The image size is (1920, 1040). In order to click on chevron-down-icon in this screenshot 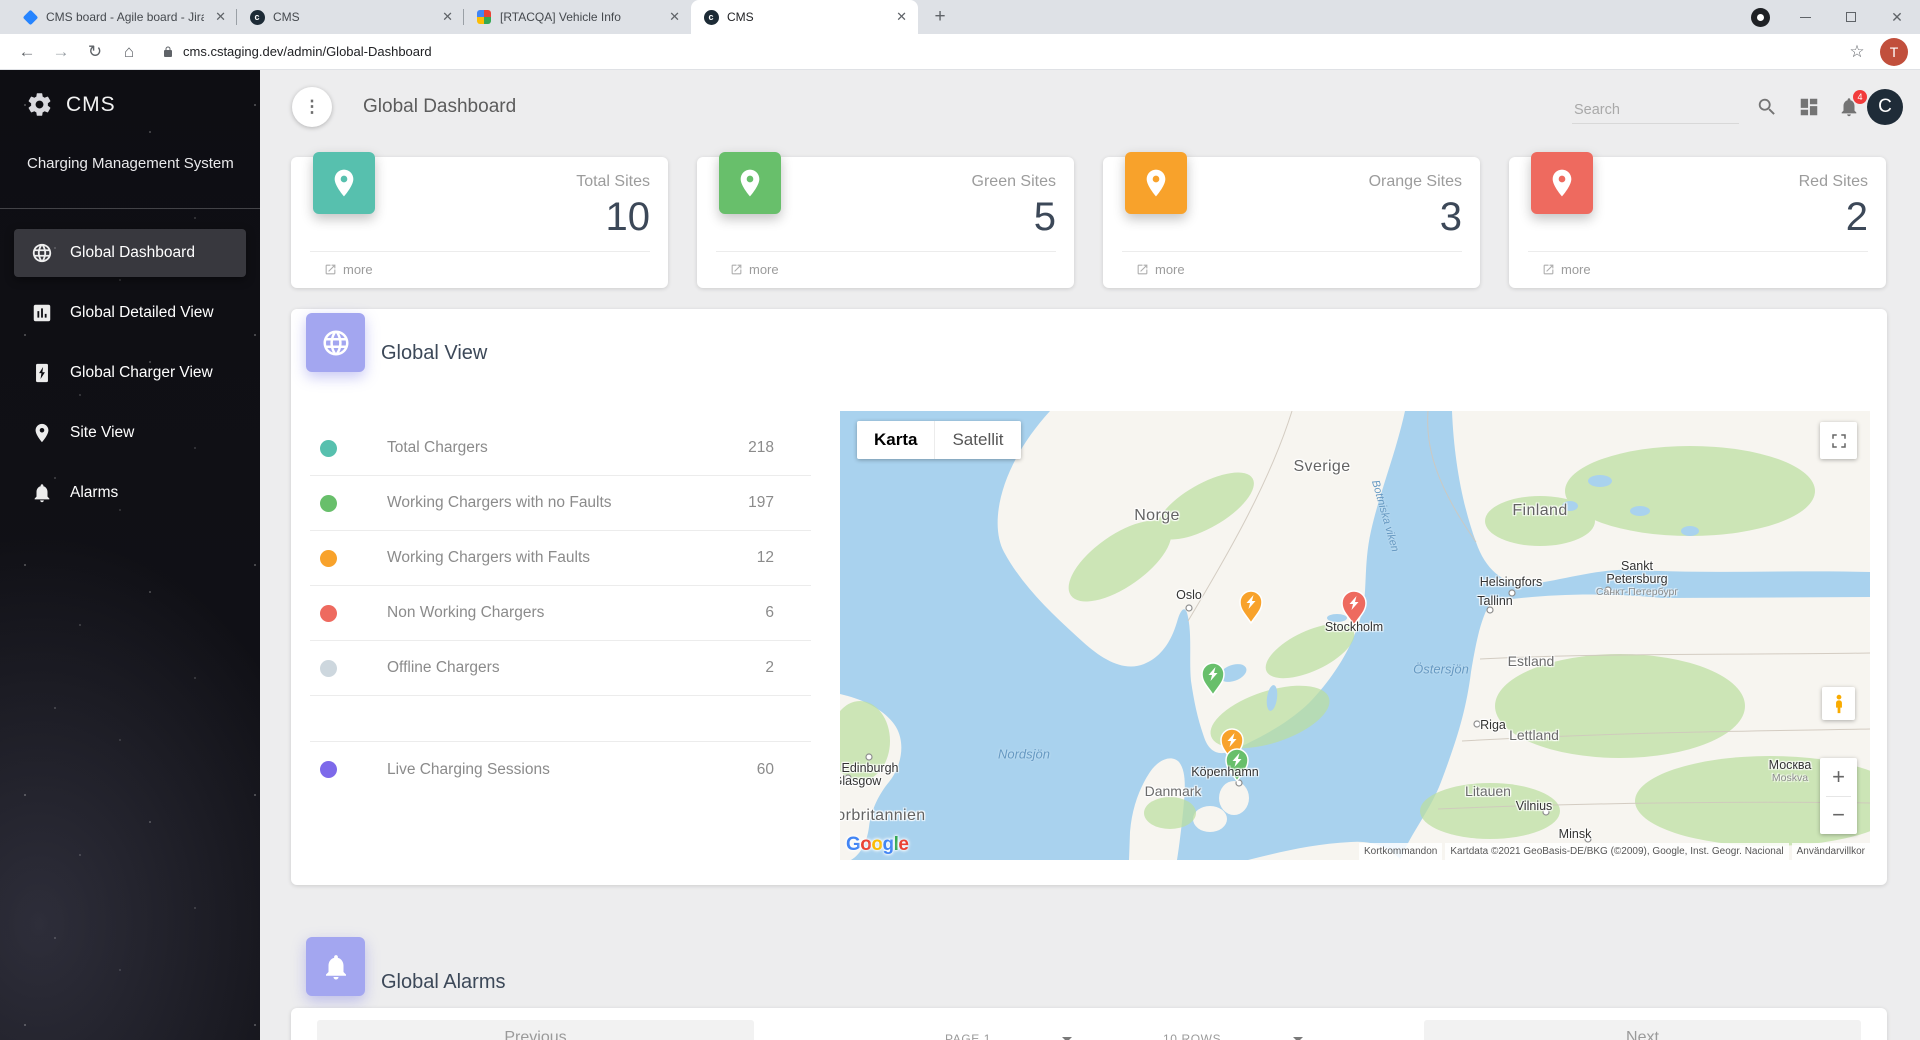, I will do `click(1298, 1038)`.